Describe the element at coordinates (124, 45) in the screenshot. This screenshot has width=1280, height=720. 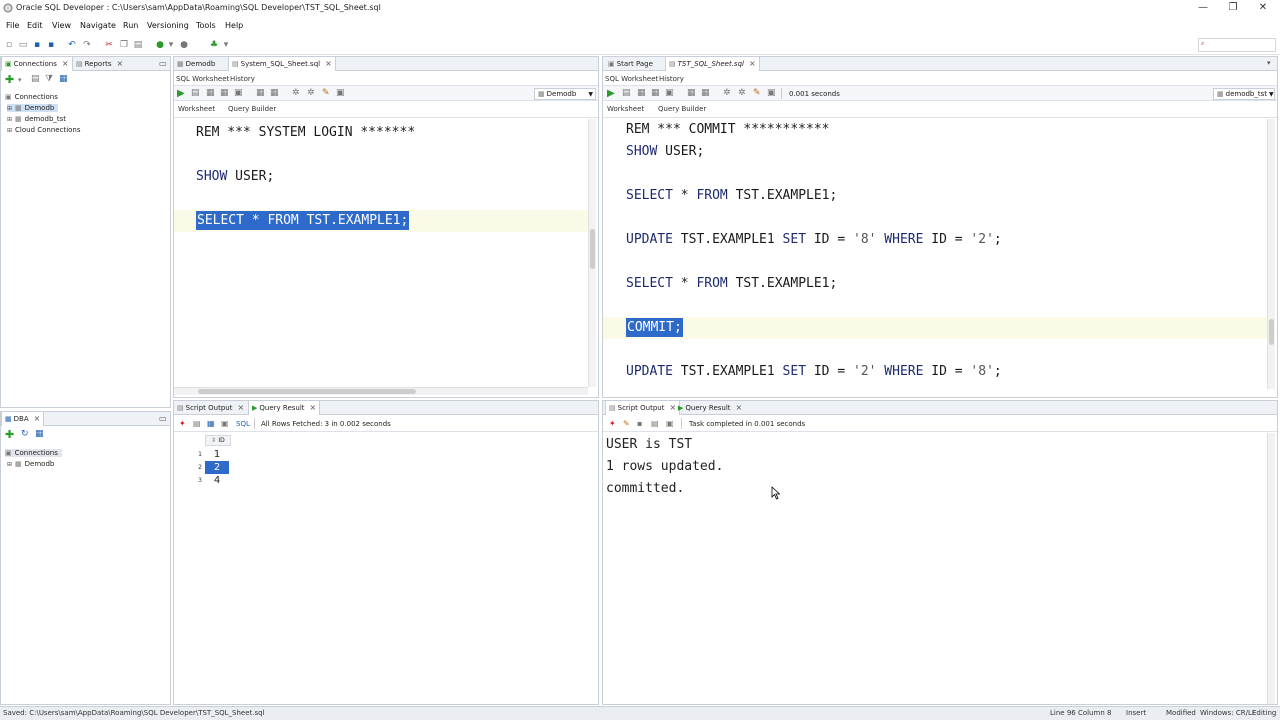
I see `copy-icon: ❐` at that location.